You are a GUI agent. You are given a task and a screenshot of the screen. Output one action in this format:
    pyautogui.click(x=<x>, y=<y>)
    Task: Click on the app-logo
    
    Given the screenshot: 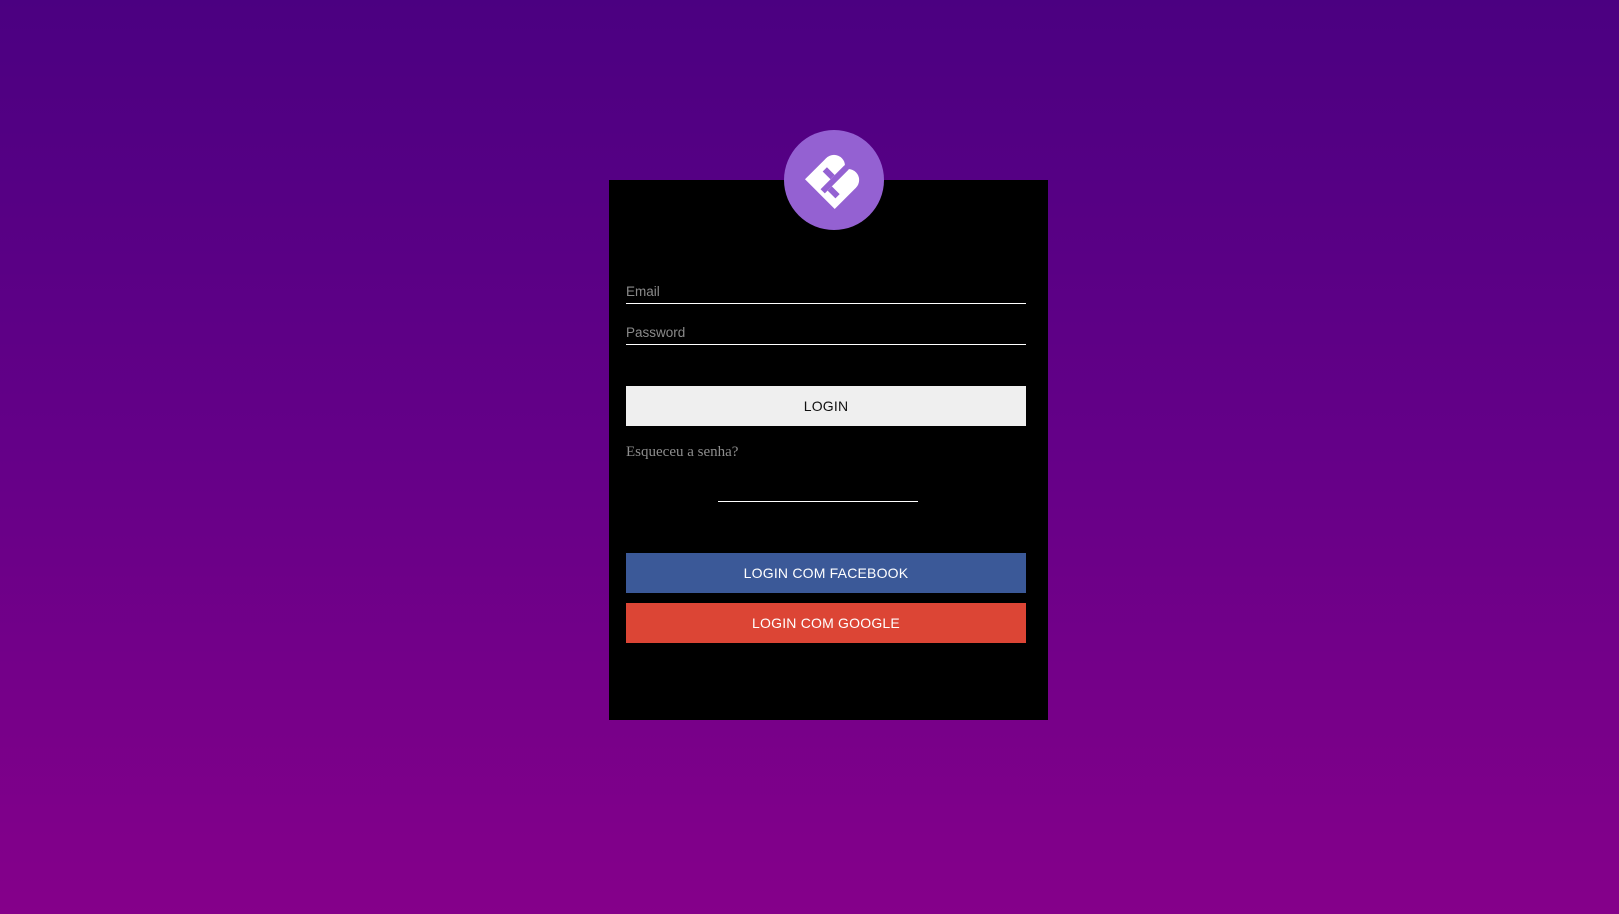 What is the action you would take?
    pyautogui.click(x=834, y=180)
    